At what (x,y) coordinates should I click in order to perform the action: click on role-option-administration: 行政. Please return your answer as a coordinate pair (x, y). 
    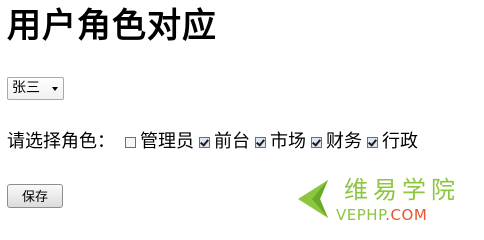
    Looking at the image, I should click on (392, 142).